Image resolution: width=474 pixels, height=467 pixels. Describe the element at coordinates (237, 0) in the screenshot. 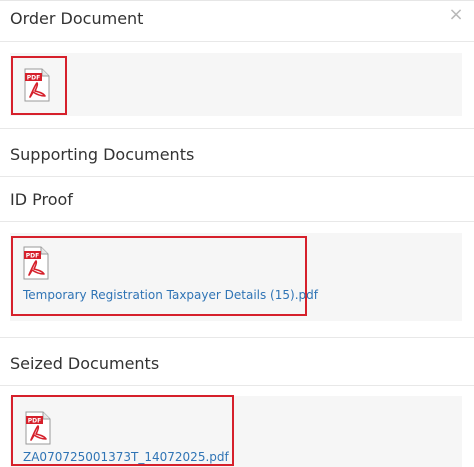

I see `modal-top-border` at that location.